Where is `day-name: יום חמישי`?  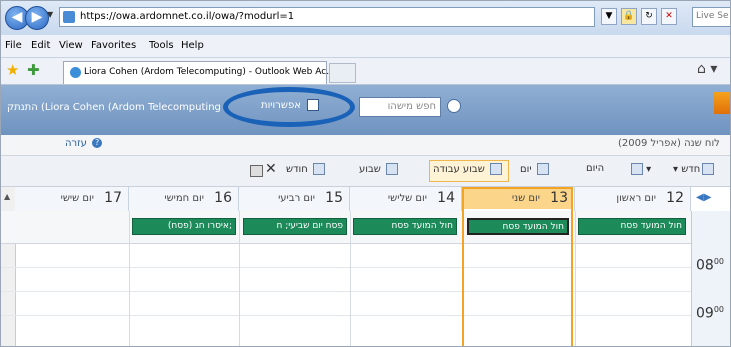
day-name: יום חמישי is located at coordinates (184, 198).